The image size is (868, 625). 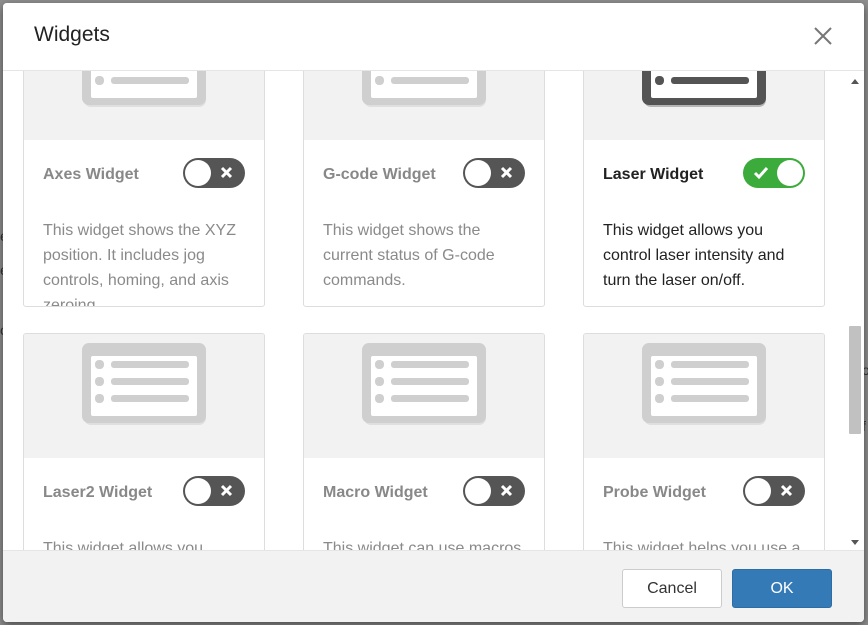 What do you see at coordinates (91, 174) in the screenshot?
I see `widget-title: Axes Widget` at bounding box center [91, 174].